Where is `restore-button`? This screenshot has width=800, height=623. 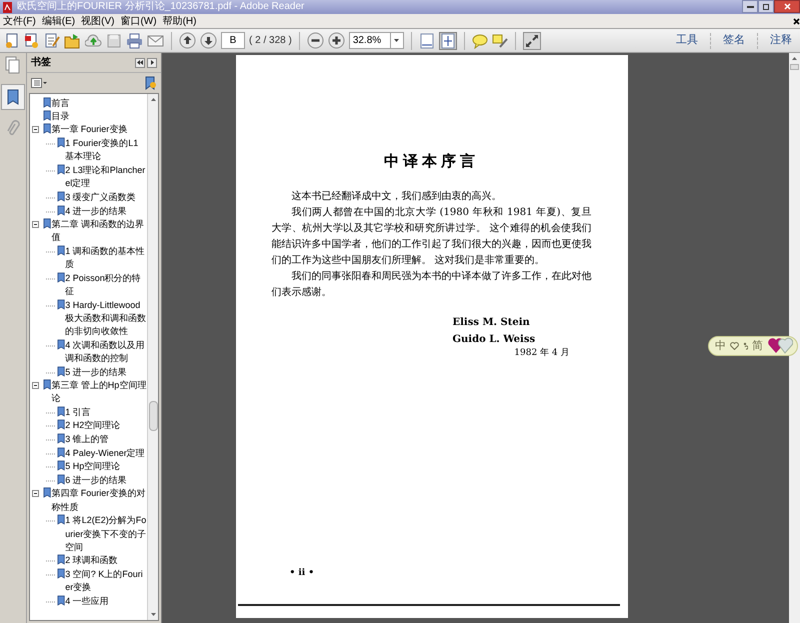 restore-button is located at coordinates (766, 6).